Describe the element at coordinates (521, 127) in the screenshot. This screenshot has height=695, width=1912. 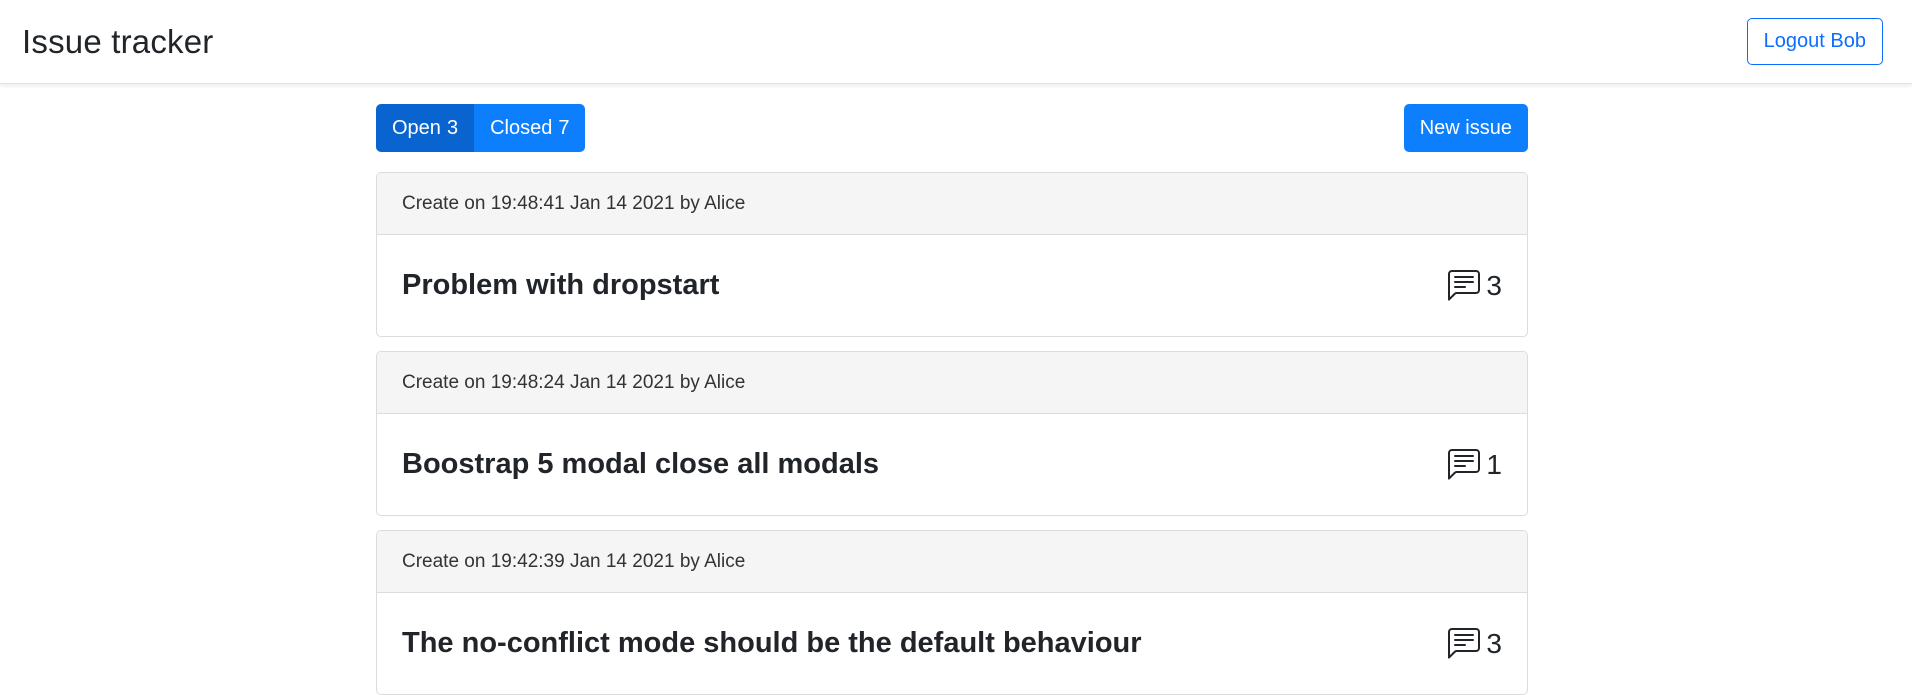
I see `tab-closed-label: Closed` at that location.